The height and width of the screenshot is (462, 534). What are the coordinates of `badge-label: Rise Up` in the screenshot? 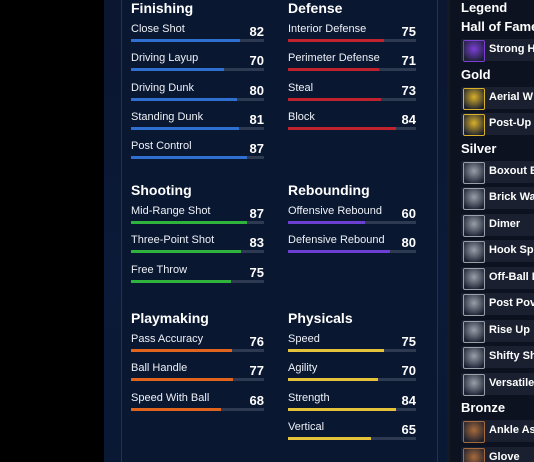 It's located at (509, 329).